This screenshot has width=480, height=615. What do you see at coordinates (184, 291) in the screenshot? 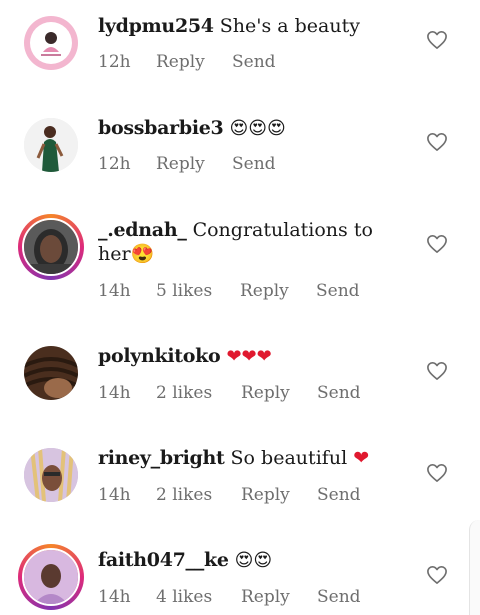
I see `like-count: 5 likes` at bounding box center [184, 291].